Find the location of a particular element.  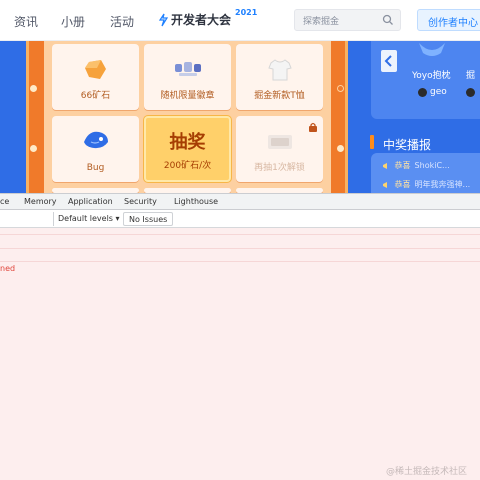

badge-set-icon is located at coordinates (187, 69).